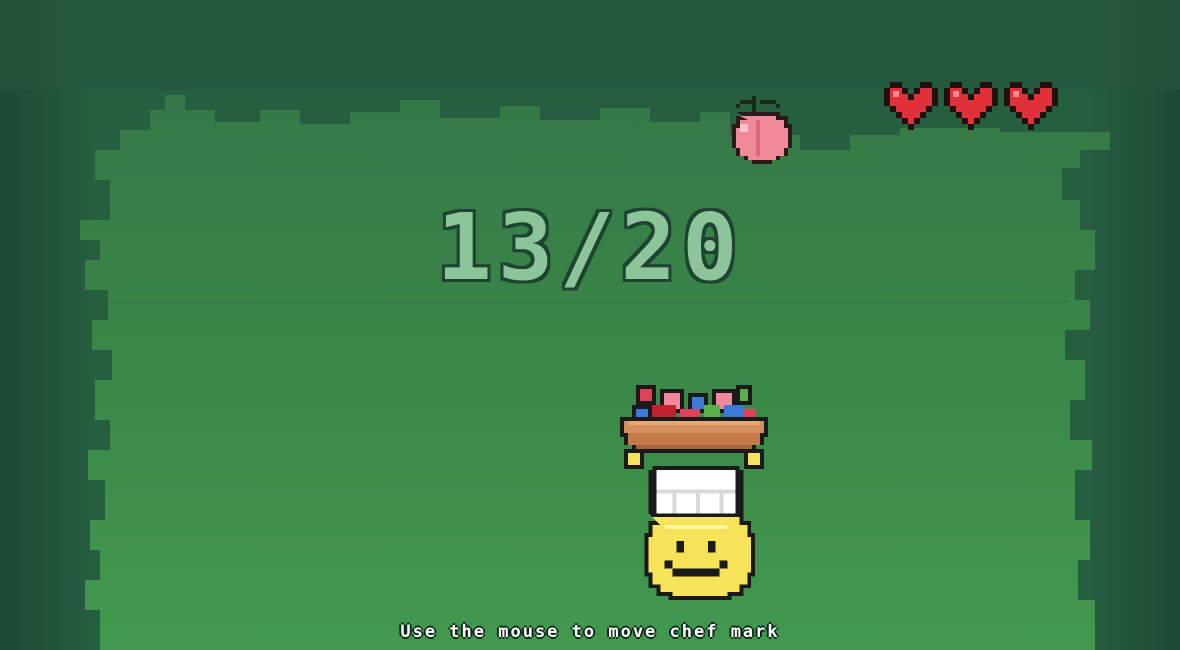  What do you see at coordinates (590, 247) in the screenshot?
I see `score-counter: 13/20` at bounding box center [590, 247].